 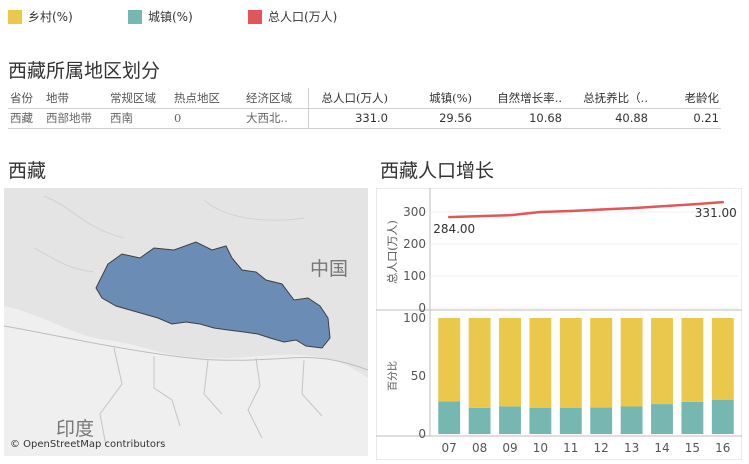 What do you see at coordinates (255, 16) in the screenshot?
I see `legend-swatch-population` at bounding box center [255, 16].